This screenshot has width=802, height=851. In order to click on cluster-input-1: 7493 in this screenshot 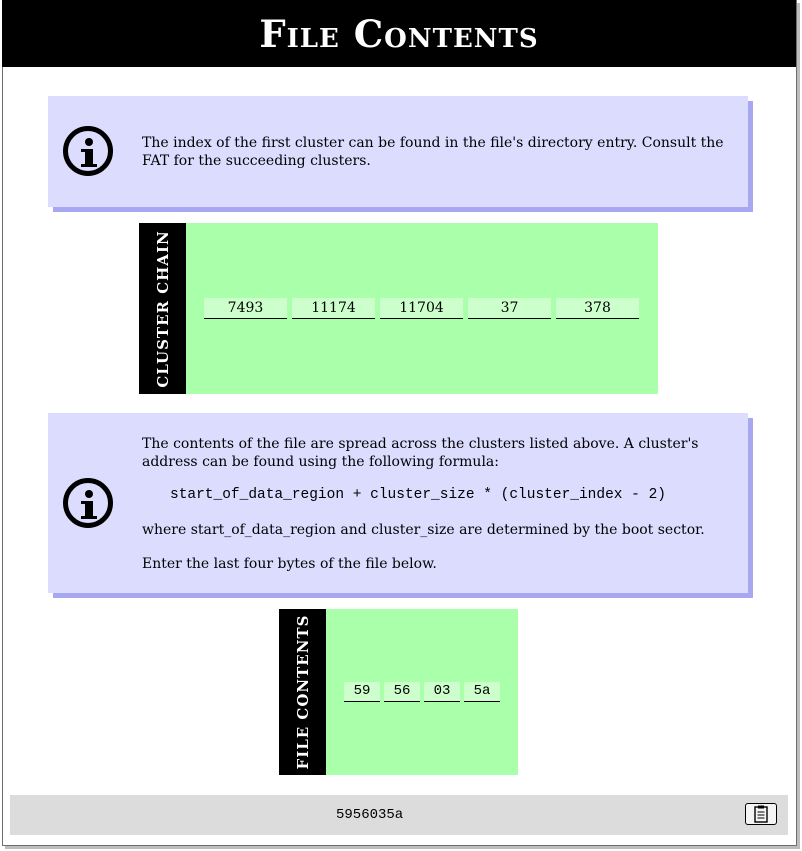, I will do `click(245, 308)`.